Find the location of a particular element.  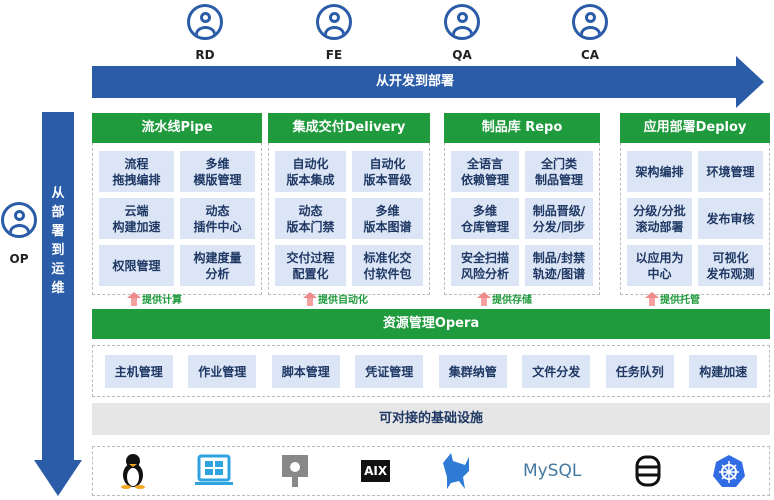

ca-person-icon is located at coordinates (590, 22).